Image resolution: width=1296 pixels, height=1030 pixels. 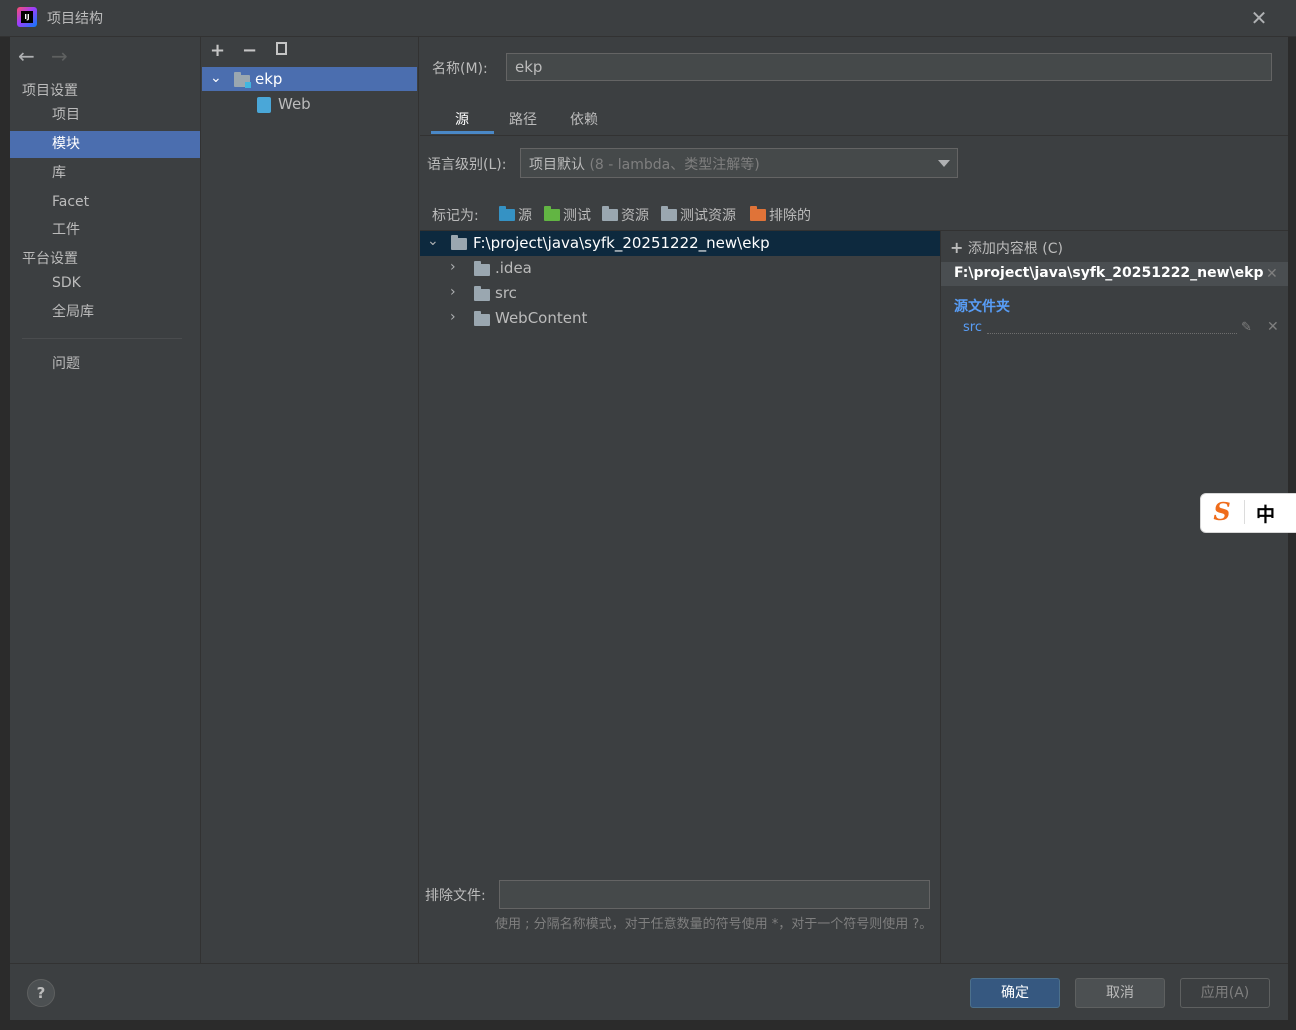 I want to click on language-level-value: 项目默认 (8 - lambda、类型注解等), so click(x=644, y=165).